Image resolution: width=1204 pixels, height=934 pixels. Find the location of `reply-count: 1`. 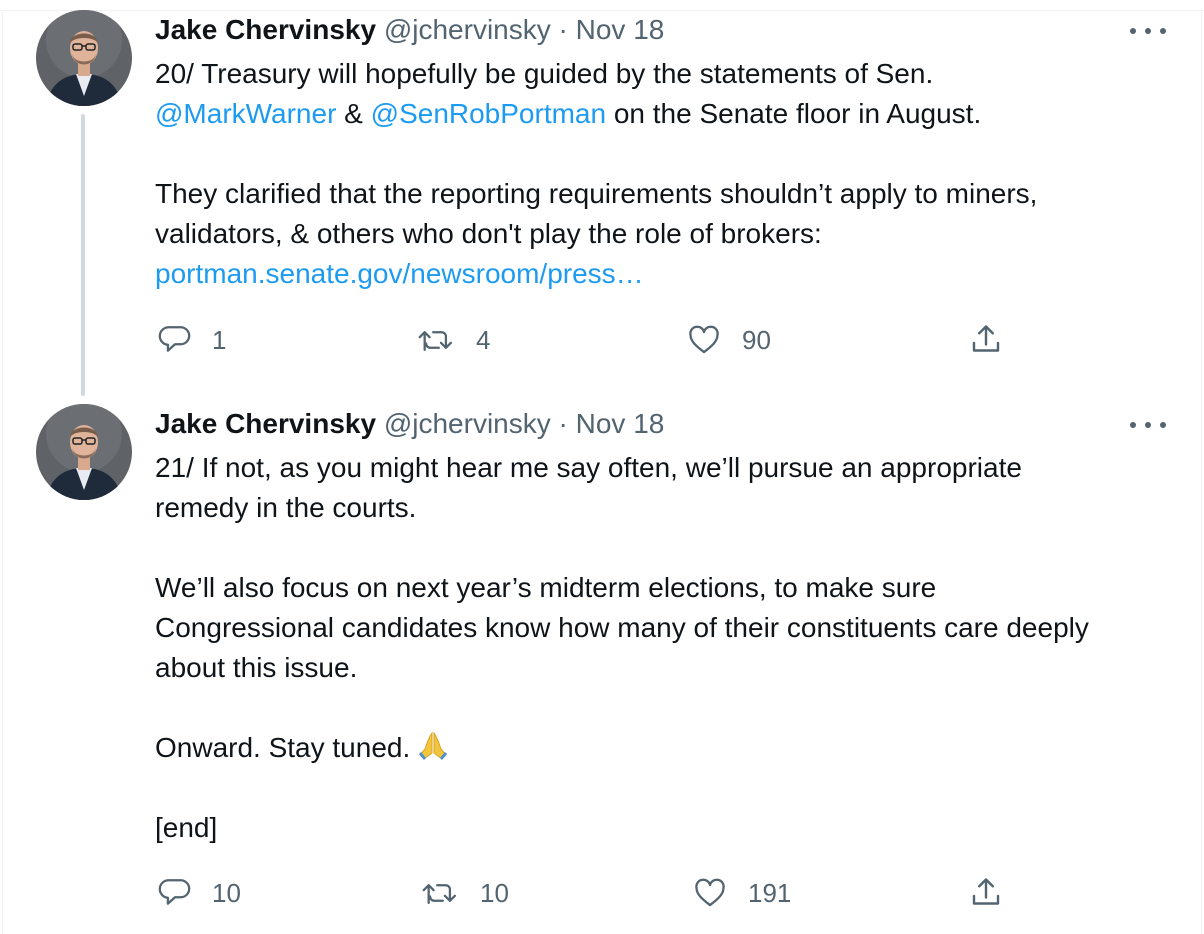

reply-count: 1 is located at coordinates (219, 339).